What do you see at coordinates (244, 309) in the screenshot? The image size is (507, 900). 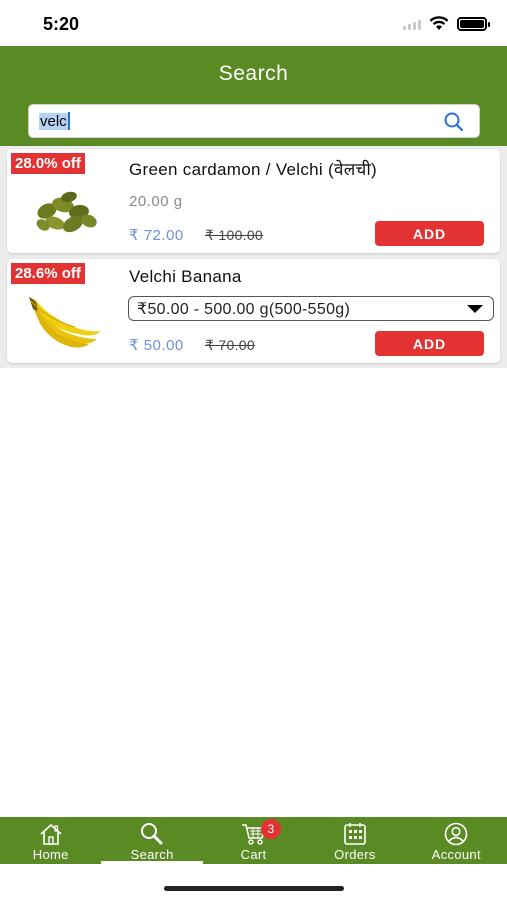 I see `variant-select-value: ₹50.00 - 500.00 g(500-550g)` at bounding box center [244, 309].